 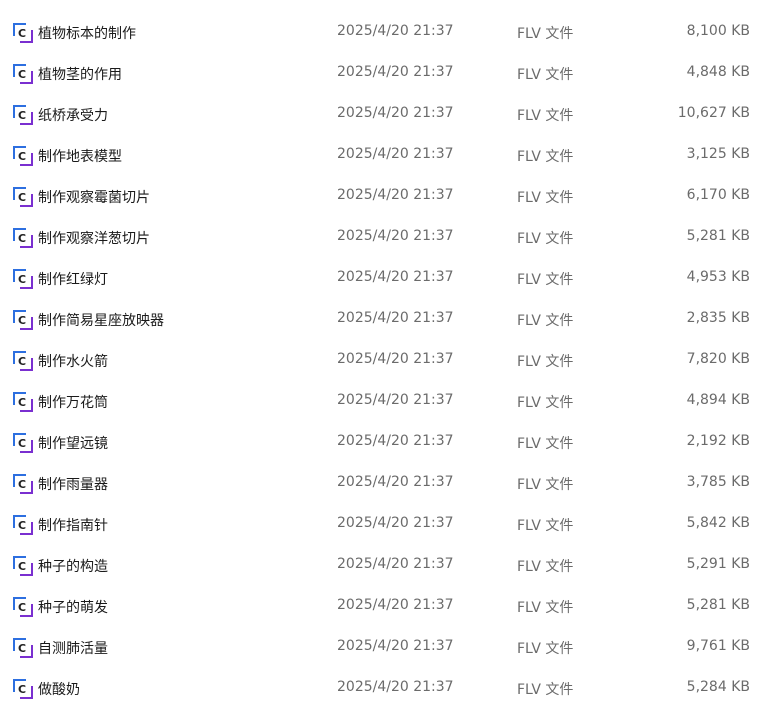 I want to click on file-name: 制作观察霉菌切片, so click(x=94, y=197).